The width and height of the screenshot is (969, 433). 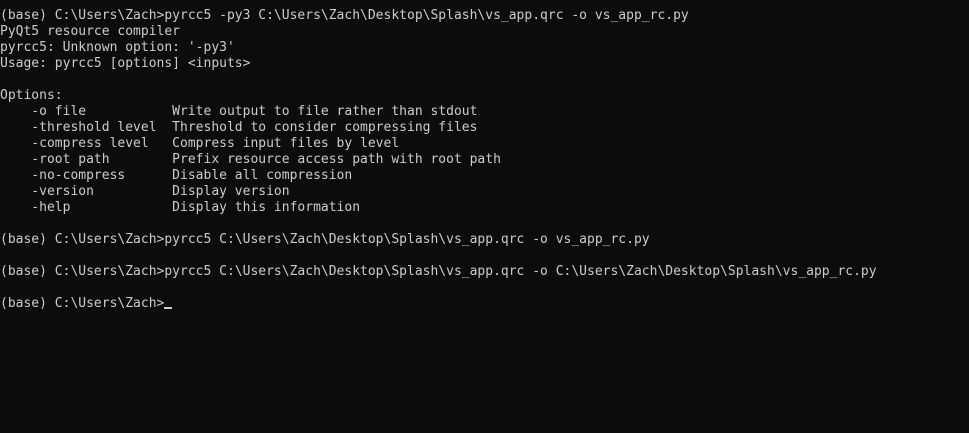 I want to click on prompt-line: (base) C:\Users\Zach>, so click(x=438, y=304).